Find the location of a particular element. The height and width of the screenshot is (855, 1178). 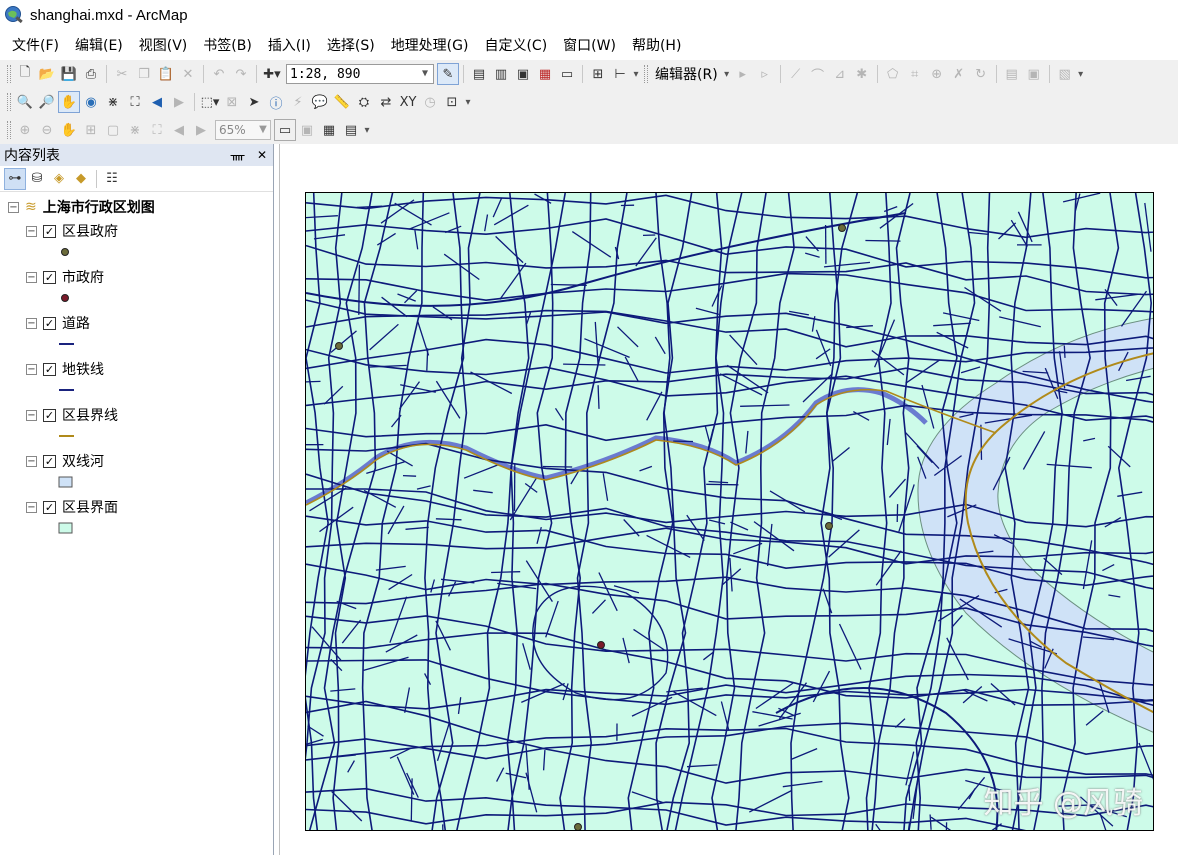

fixed-zoom-in-icon: ⋇ is located at coordinates (113, 102).